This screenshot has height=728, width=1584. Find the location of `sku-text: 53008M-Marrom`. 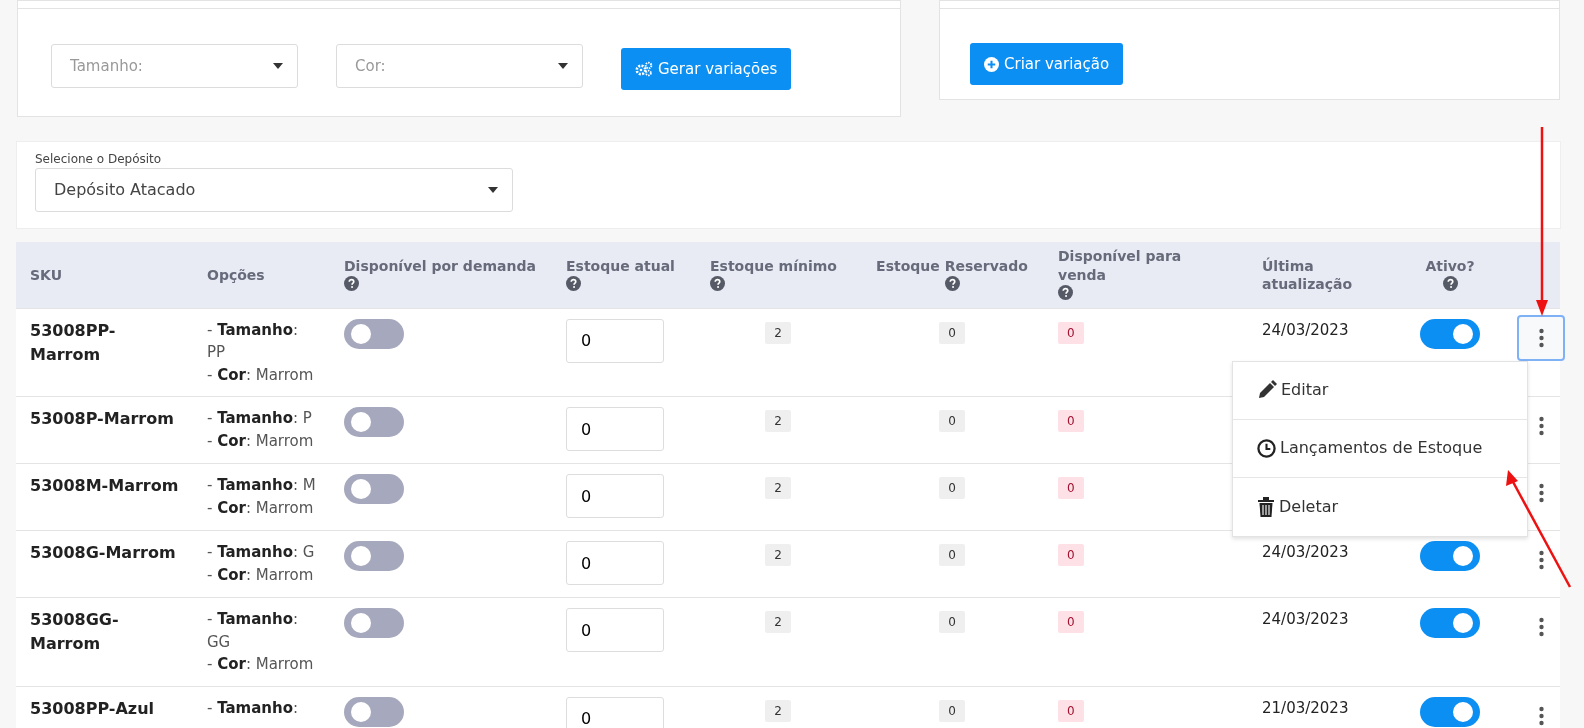

sku-text: 53008M-Marrom is located at coordinates (104, 486).